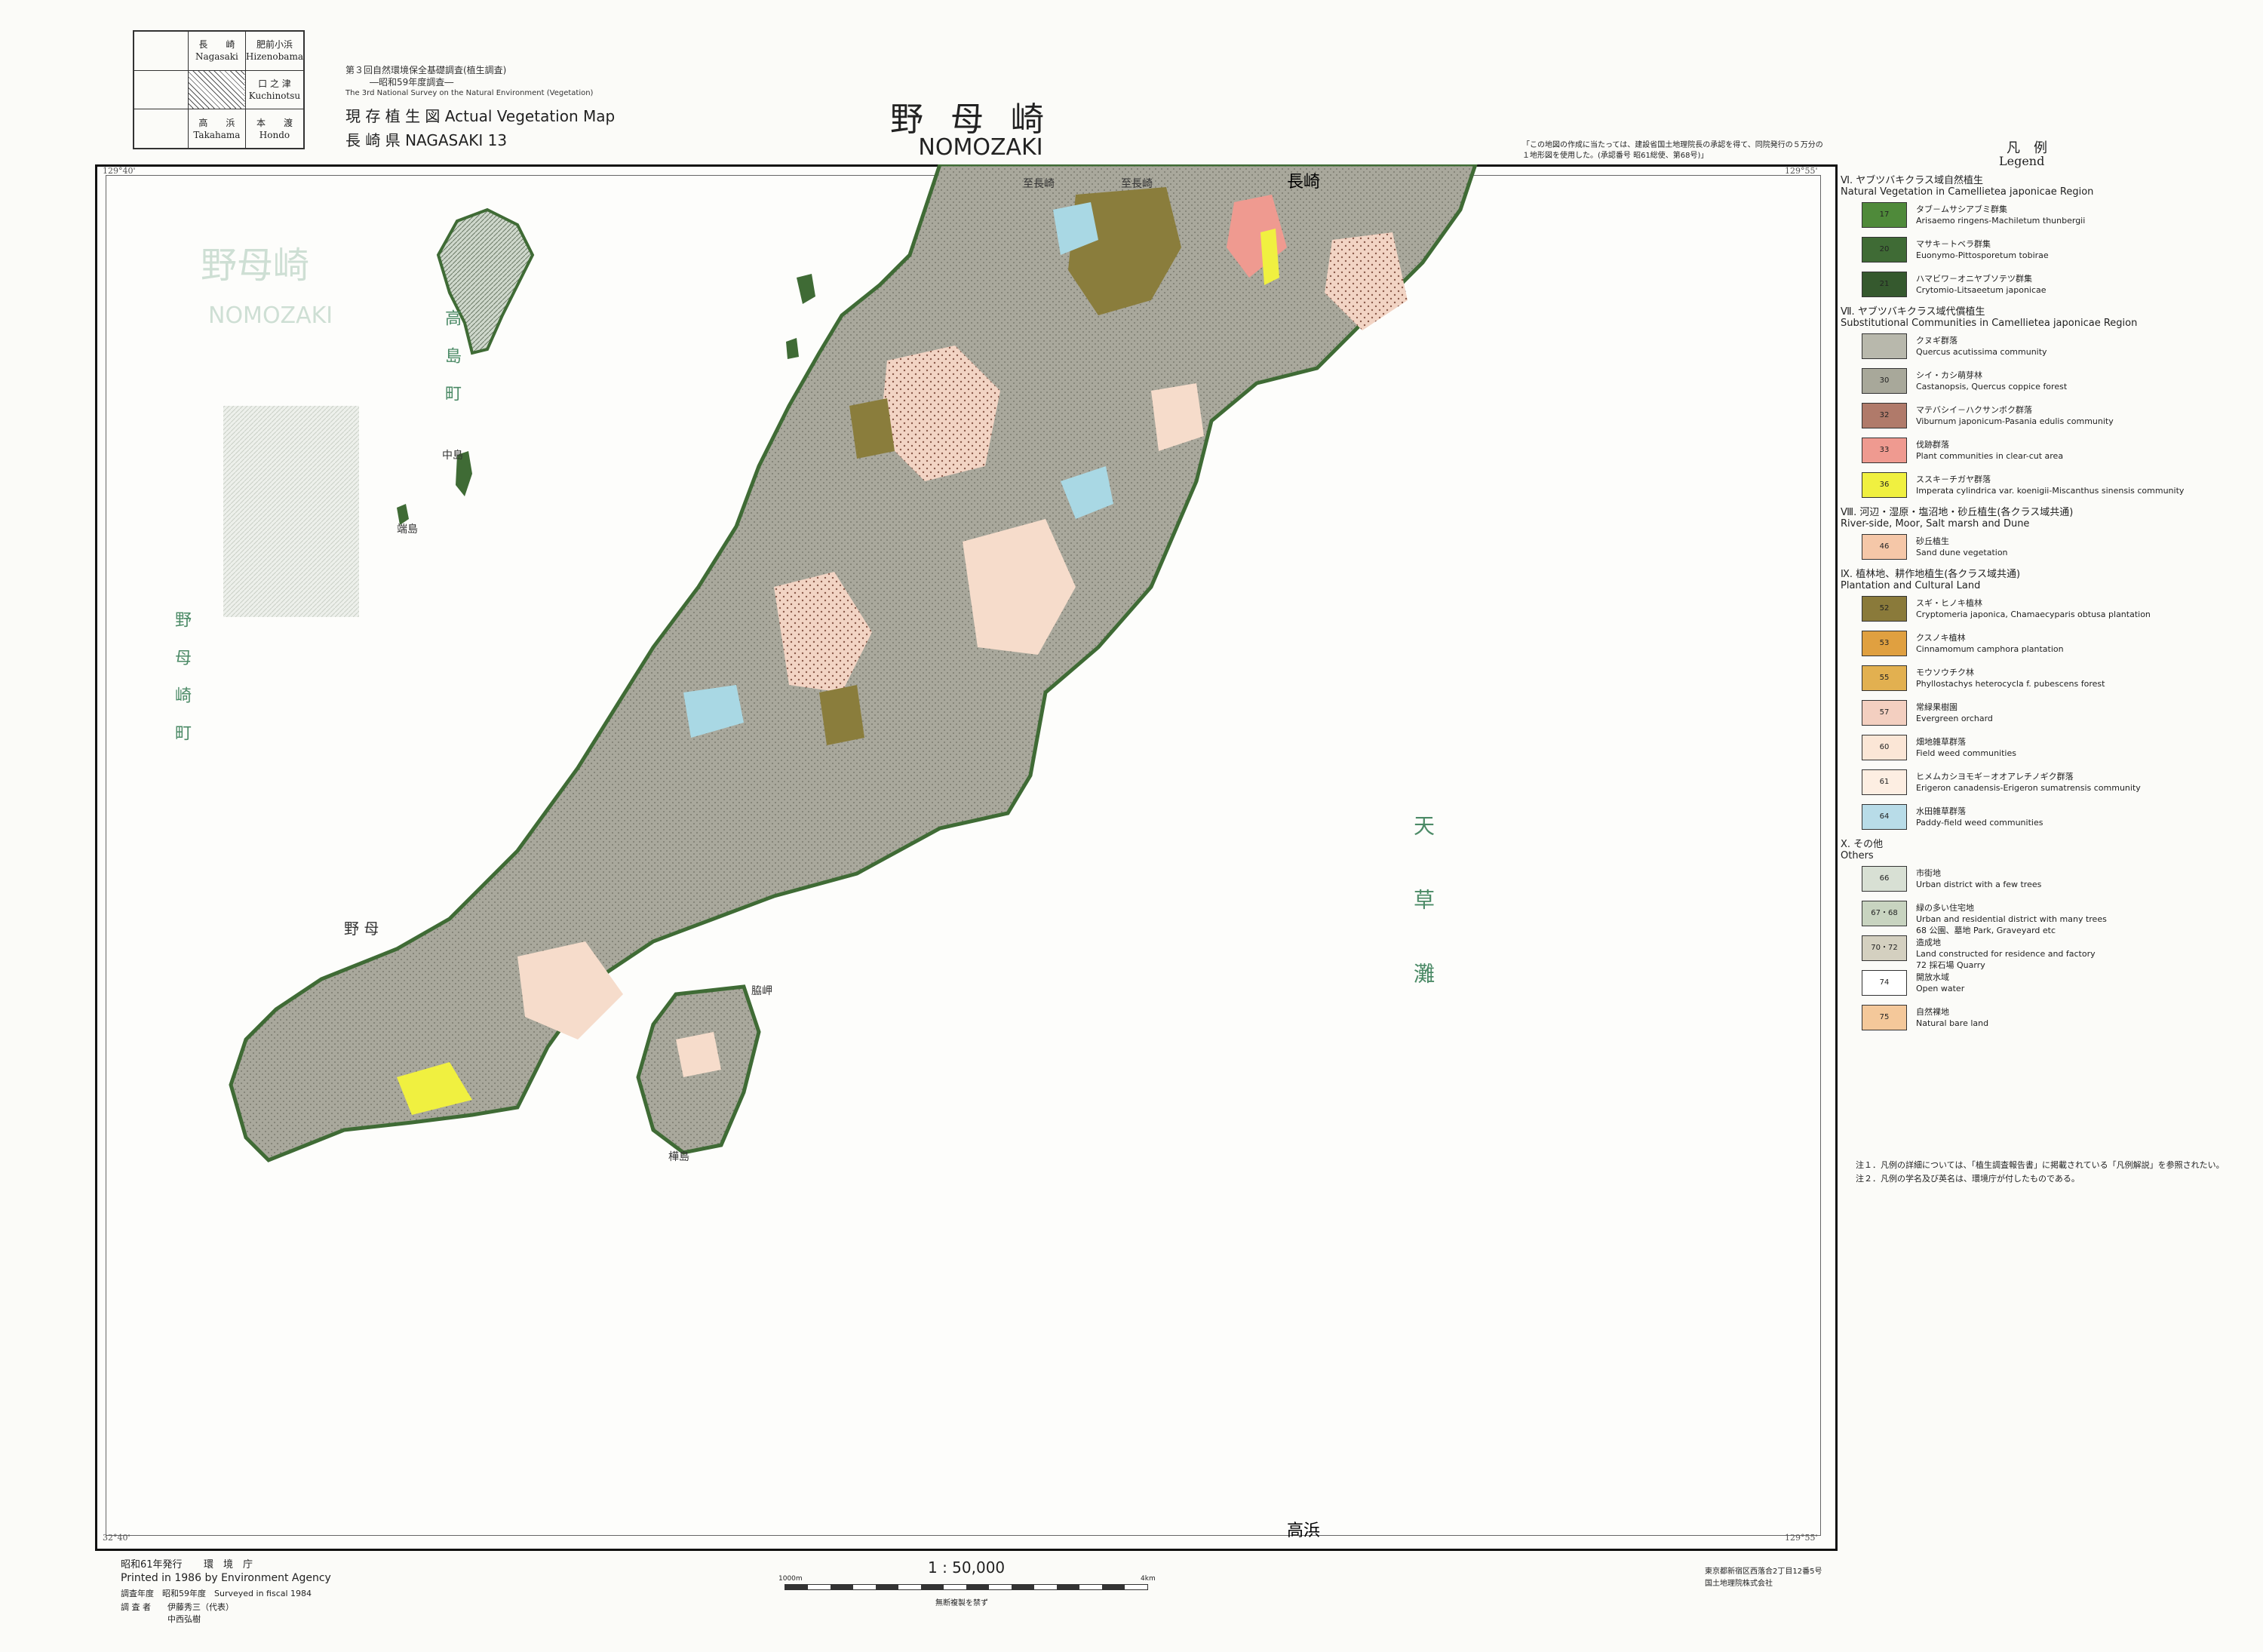 This screenshot has width=2263, height=1652. Describe the element at coordinates (841, 715) in the screenshot. I see `plantation-patch` at that location.